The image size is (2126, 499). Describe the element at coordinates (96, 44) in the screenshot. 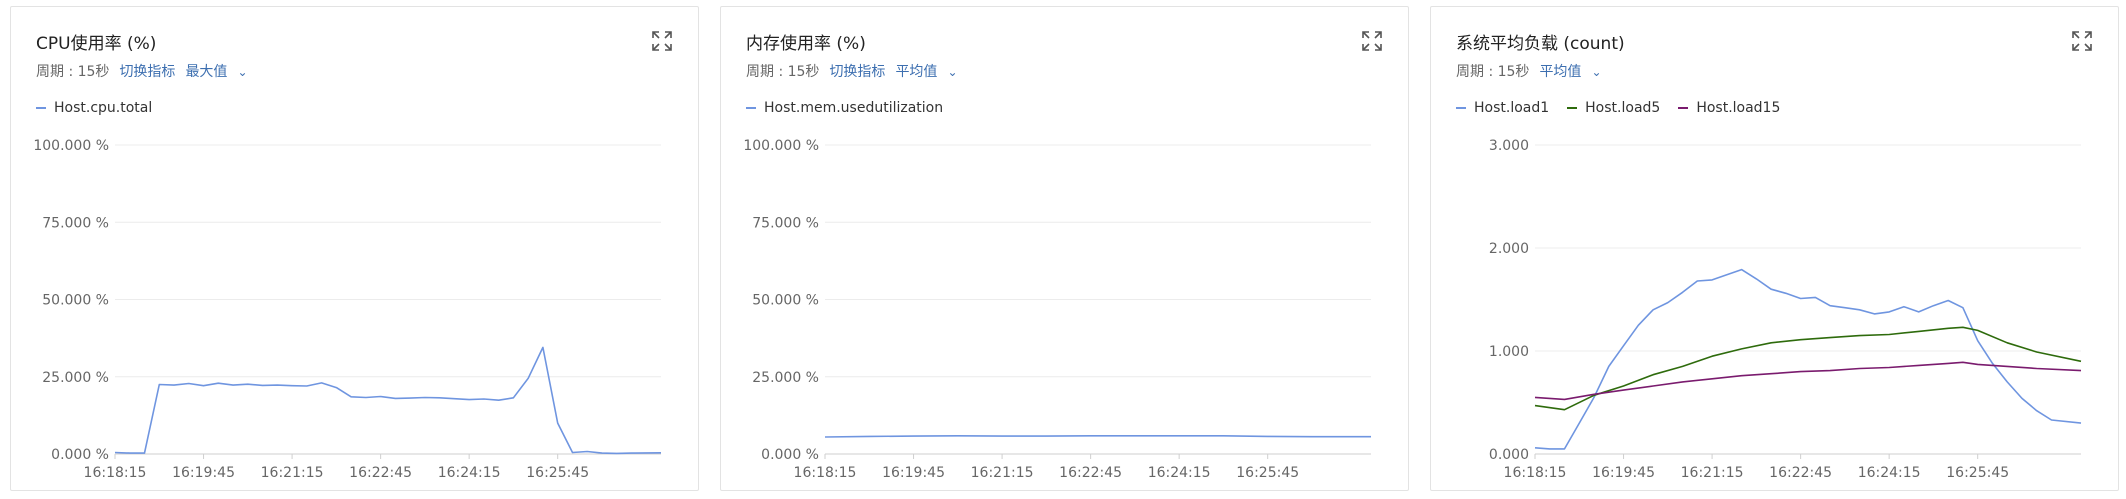

I see `panel-title: CPU使用率 (%)` at that location.